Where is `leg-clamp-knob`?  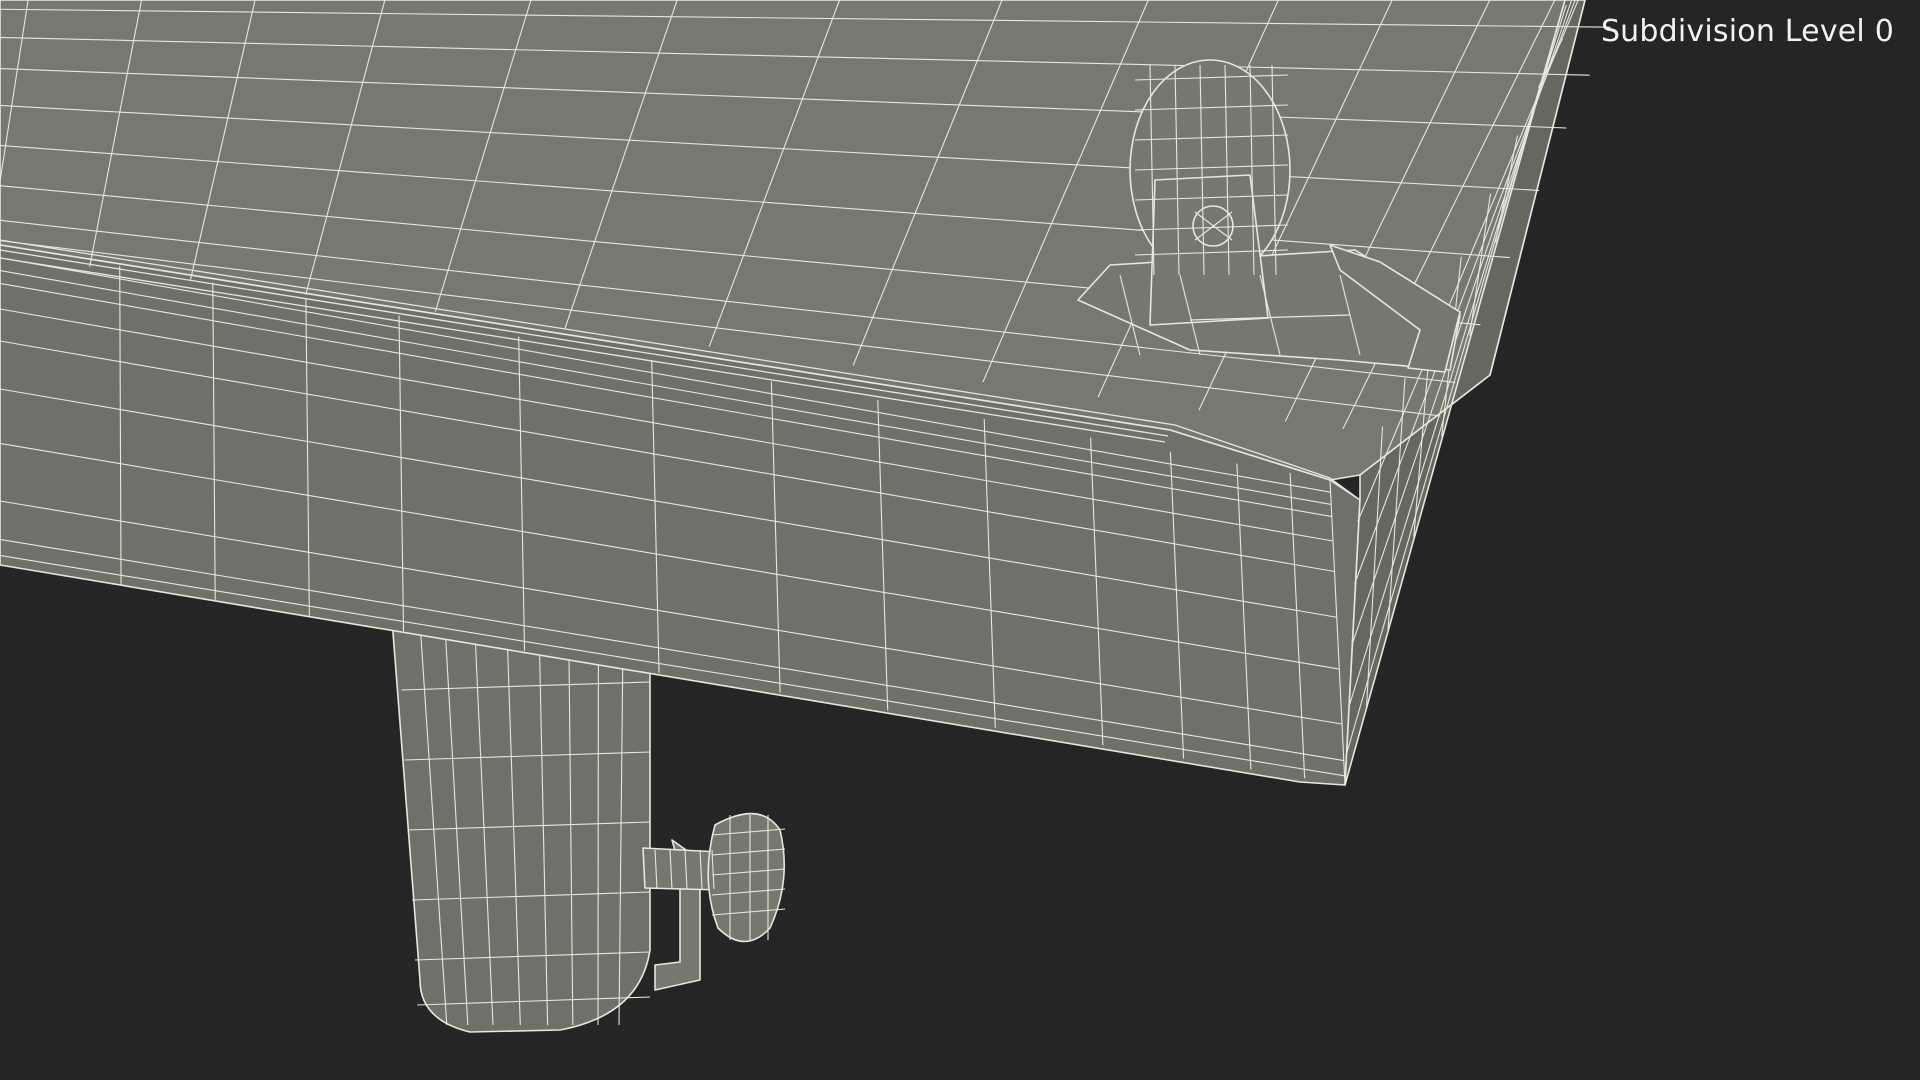 leg-clamp-knob is located at coordinates (714, 901).